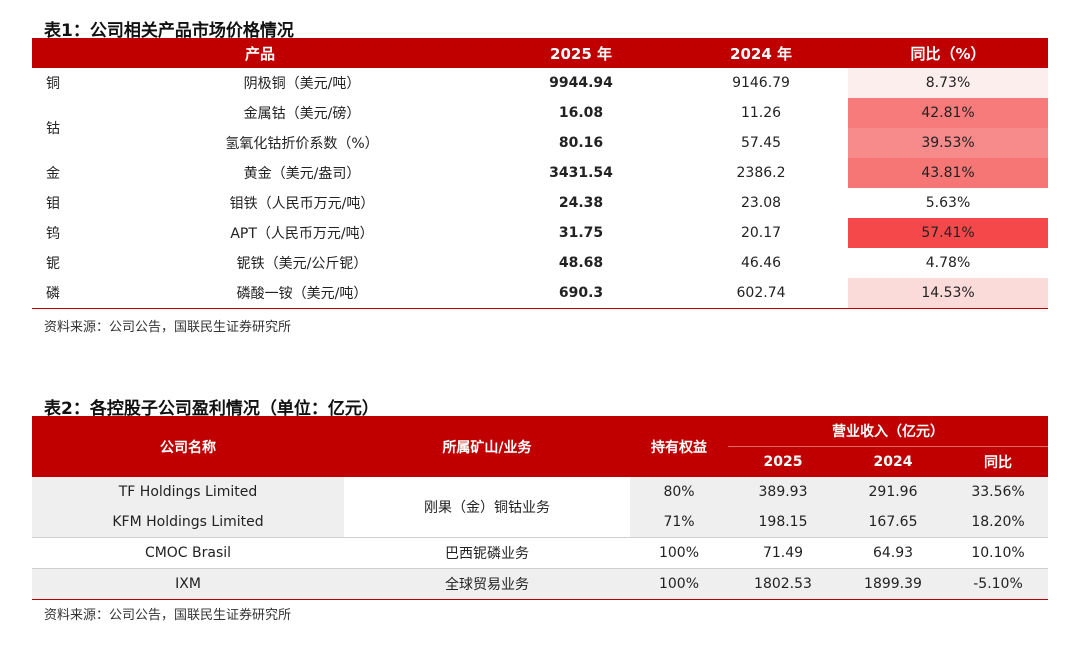  I want to click on yoy-cell: 57.41%, so click(948, 233).